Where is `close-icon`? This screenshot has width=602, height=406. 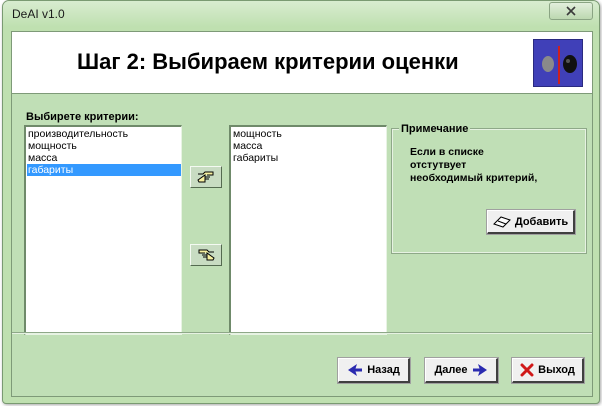 close-icon is located at coordinates (571, 11).